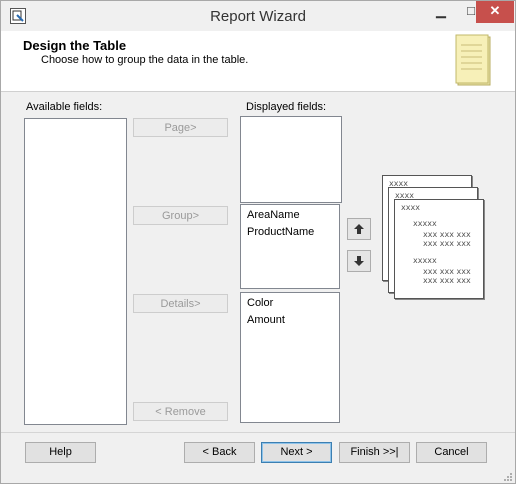 The width and height of the screenshot is (516, 485). I want to click on close-button: ✕, so click(495, 12).